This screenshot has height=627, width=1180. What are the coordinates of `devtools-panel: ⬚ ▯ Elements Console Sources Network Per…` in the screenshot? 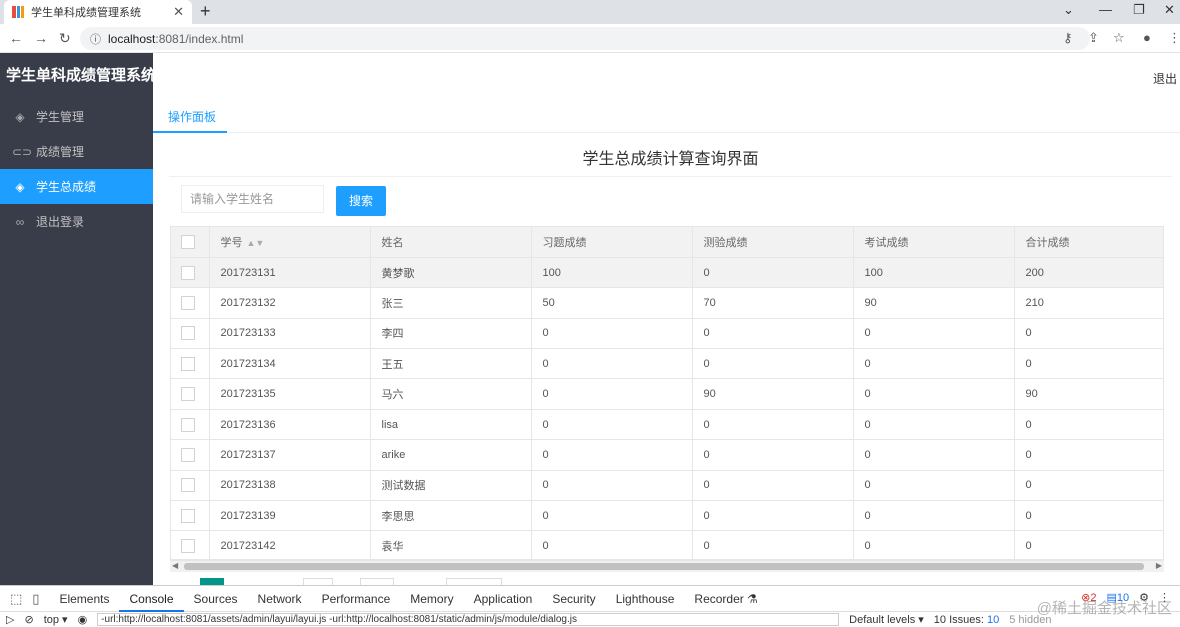 It's located at (590, 605).